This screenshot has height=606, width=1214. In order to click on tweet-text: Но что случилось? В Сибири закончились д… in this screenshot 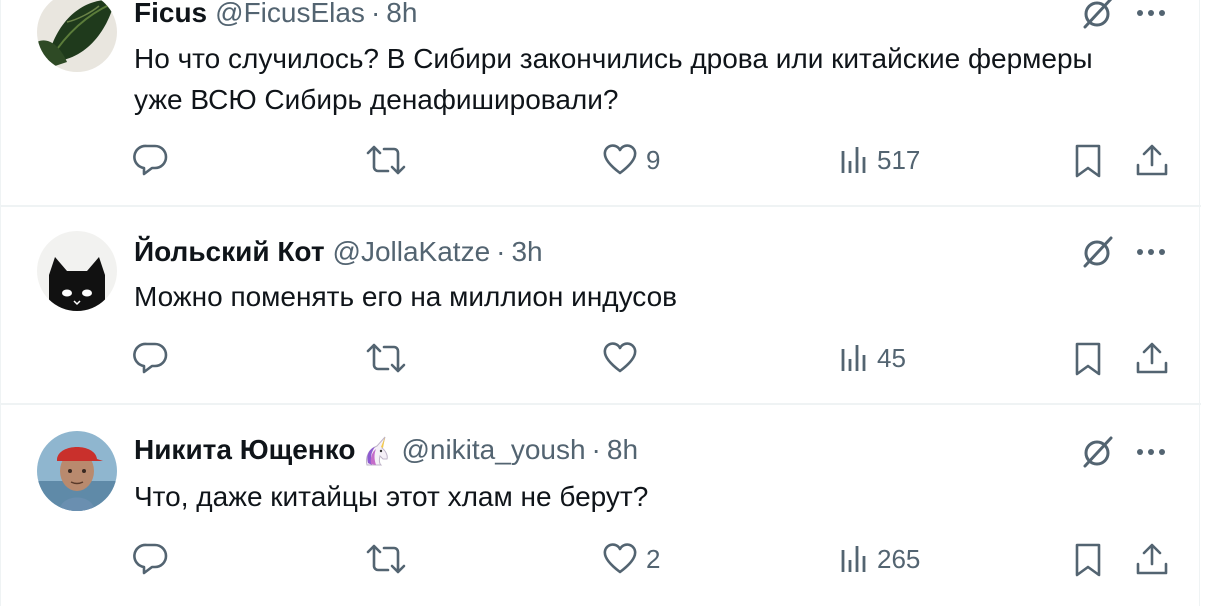, I will do `click(613, 79)`.